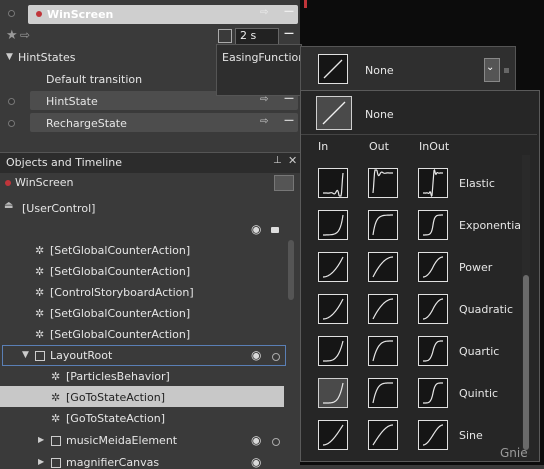 The width and height of the screenshot is (544, 469). I want to click on record-icon, so click(39, 14).